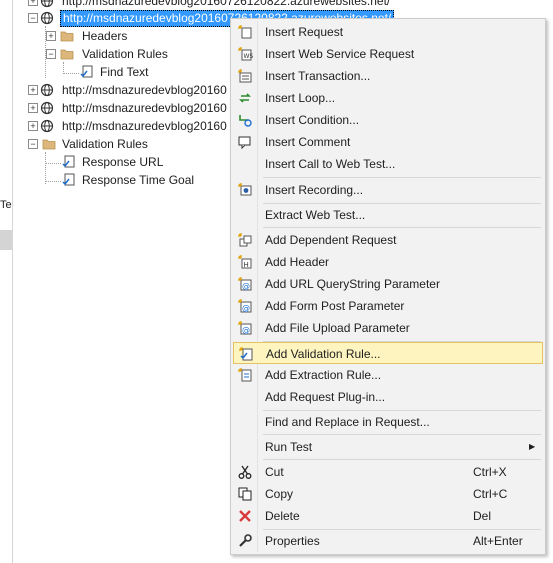 The width and height of the screenshot is (553, 563). Describe the element at coordinates (244, 143) in the screenshot. I see `insert-comment-icon` at that location.